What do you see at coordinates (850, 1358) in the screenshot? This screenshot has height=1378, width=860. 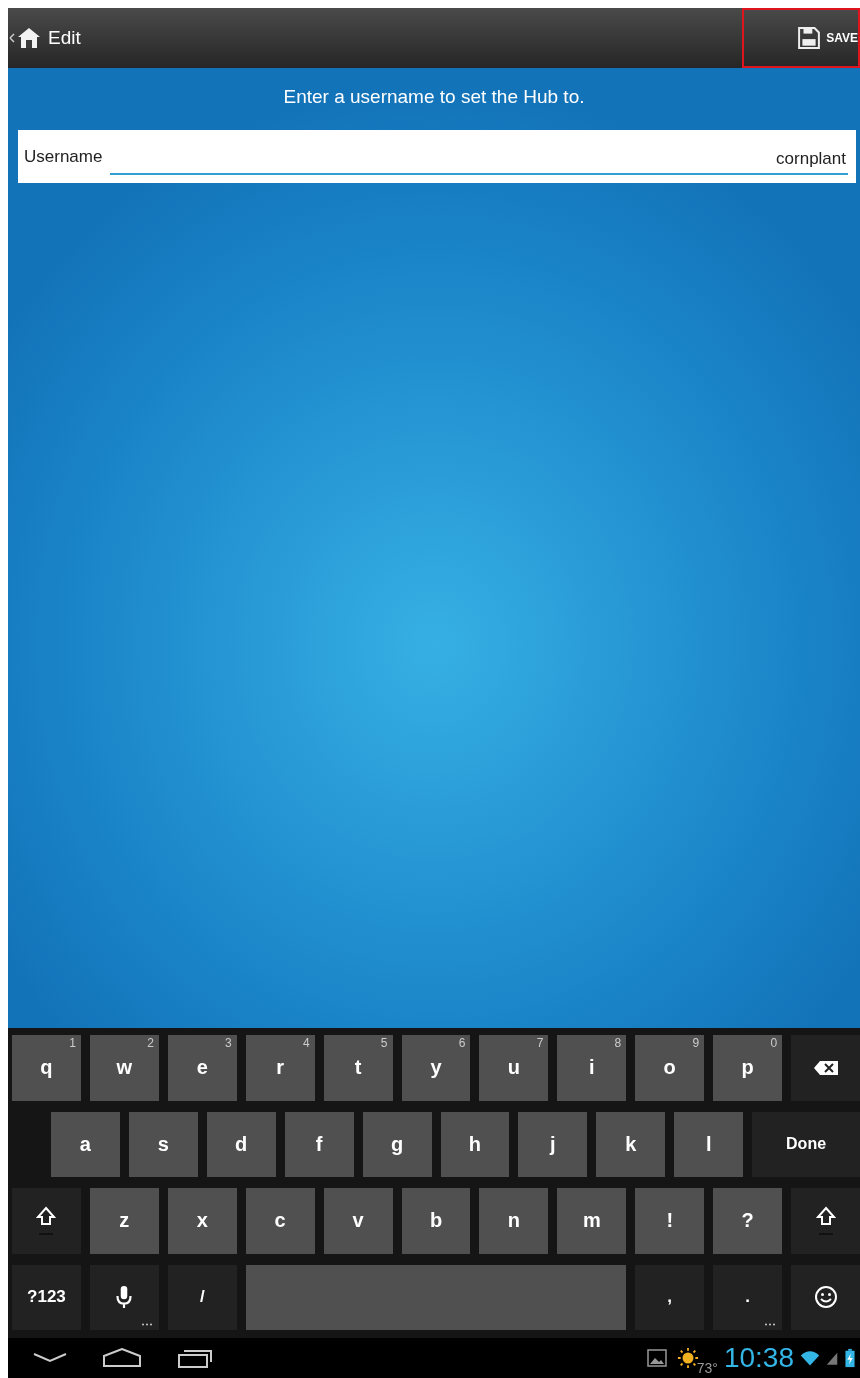 I see `battery-icon` at bounding box center [850, 1358].